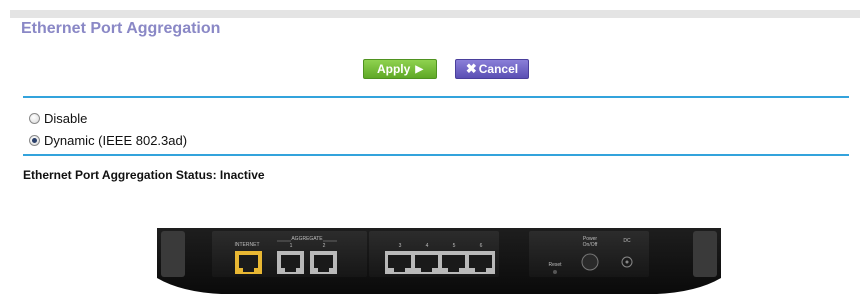 The image size is (860, 294). Describe the element at coordinates (555, 265) in the screenshot. I see `reset-label: Reset` at that location.